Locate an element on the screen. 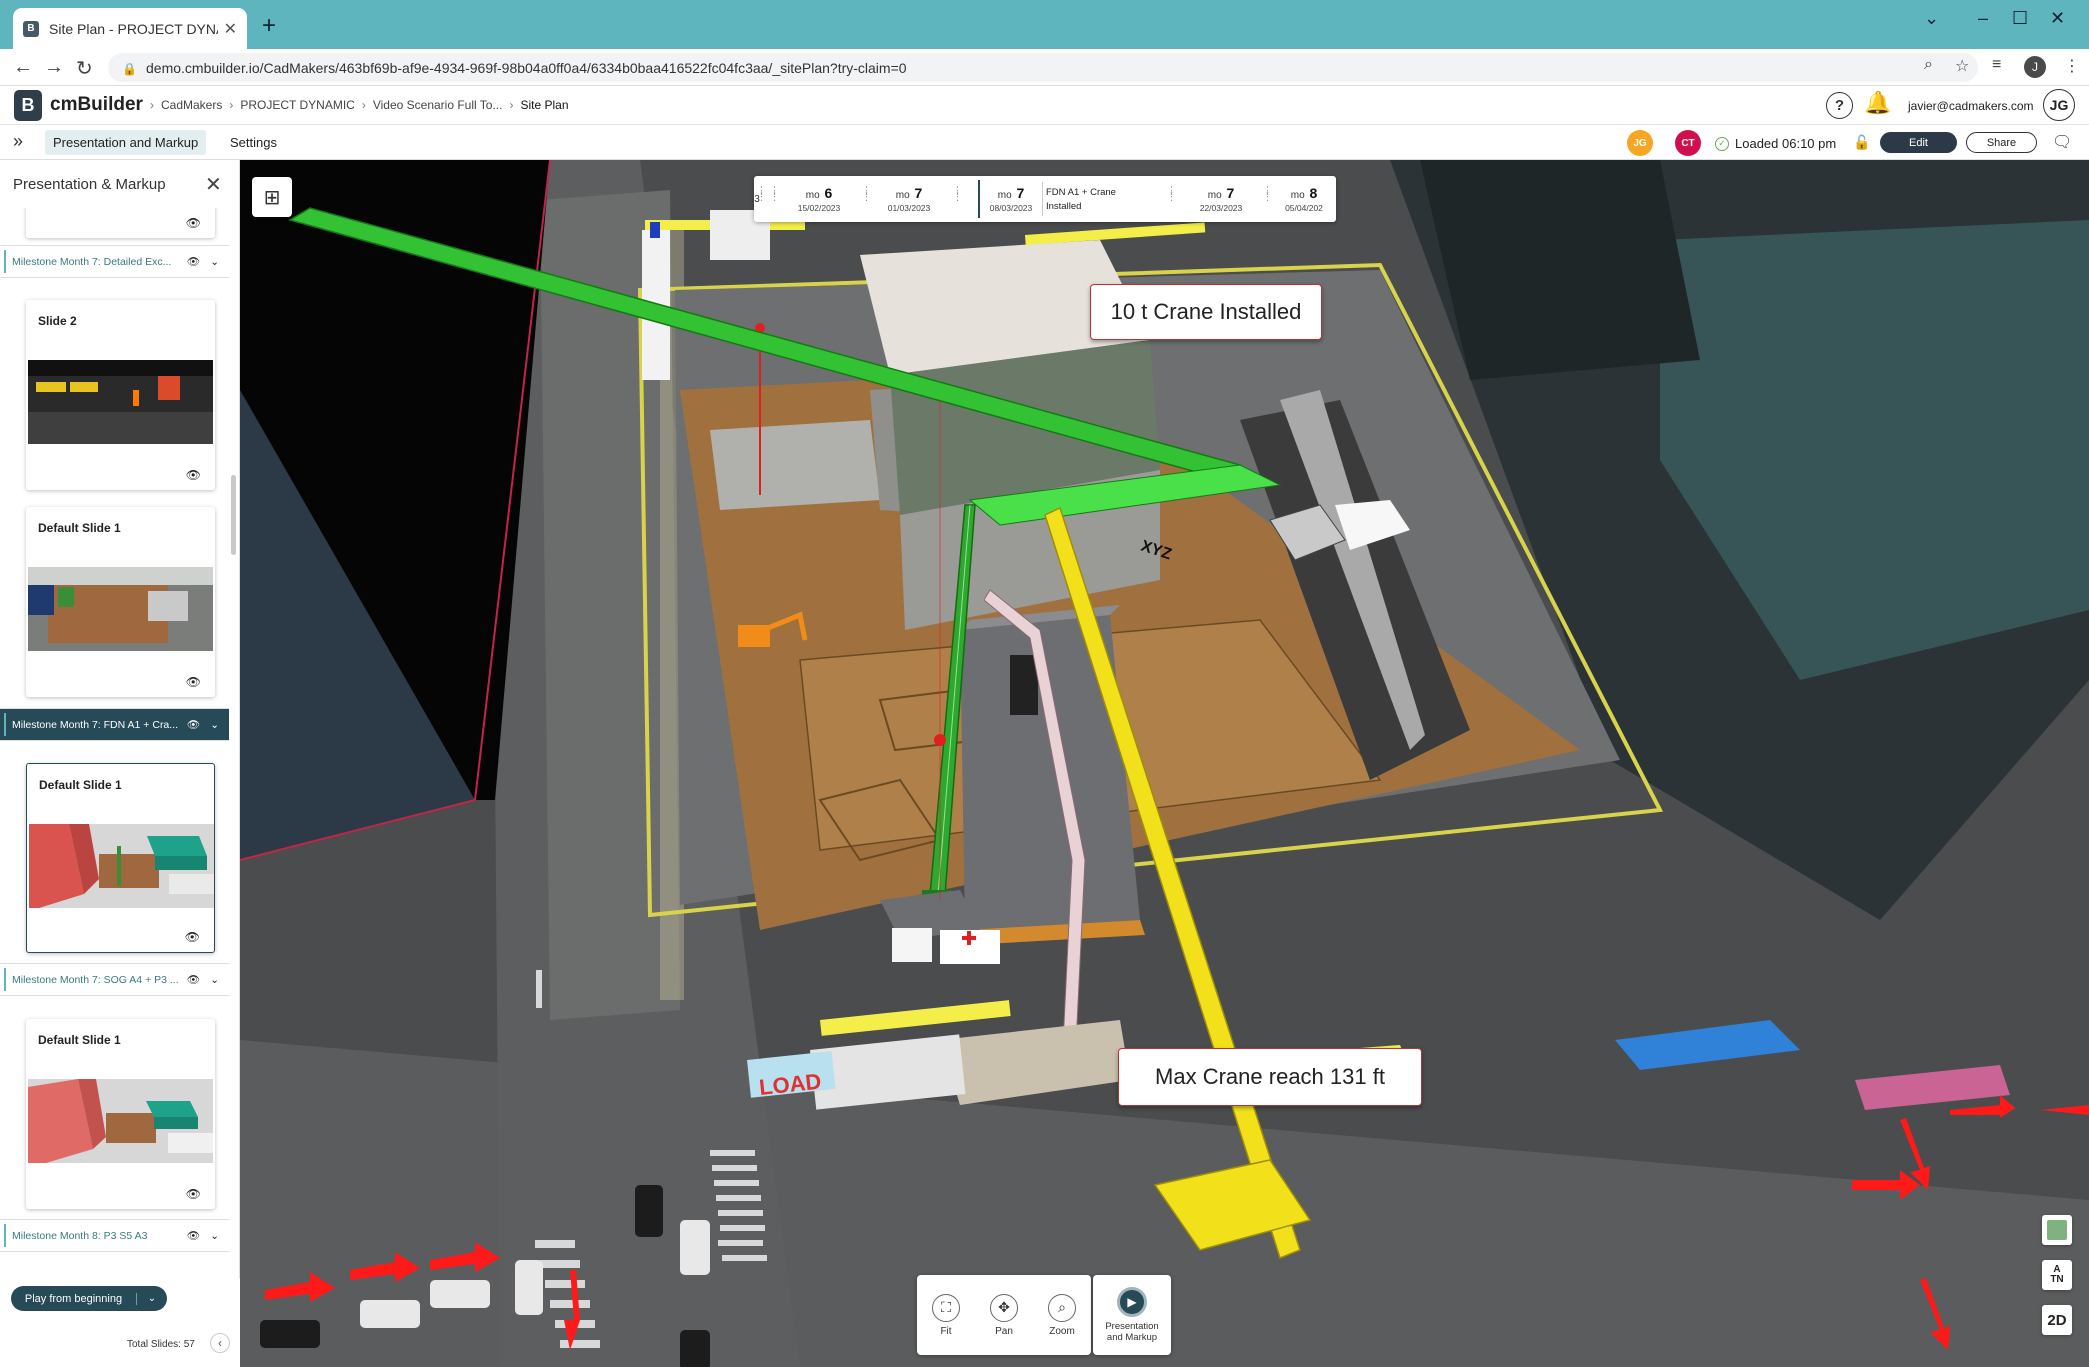 Image resolution: width=2089 pixels, height=1367 pixels. chevron-right-icon: › is located at coordinates (231, 105).